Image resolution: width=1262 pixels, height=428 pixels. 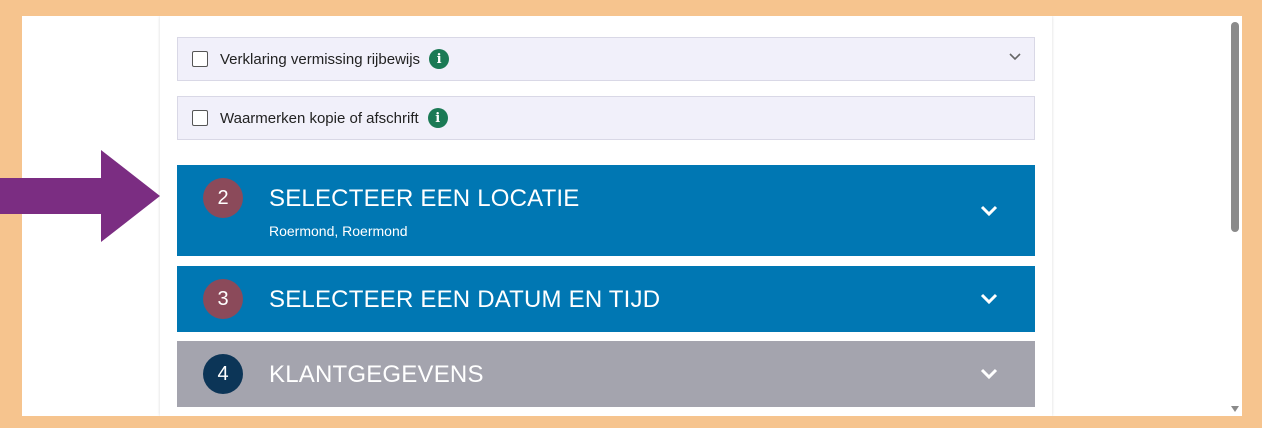 What do you see at coordinates (606, 59) in the screenshot?
I see `option-verklaring-vermissing-rijbewijs: Verklaring vermissing rijbewijs i` at bounding box center [606, 59].